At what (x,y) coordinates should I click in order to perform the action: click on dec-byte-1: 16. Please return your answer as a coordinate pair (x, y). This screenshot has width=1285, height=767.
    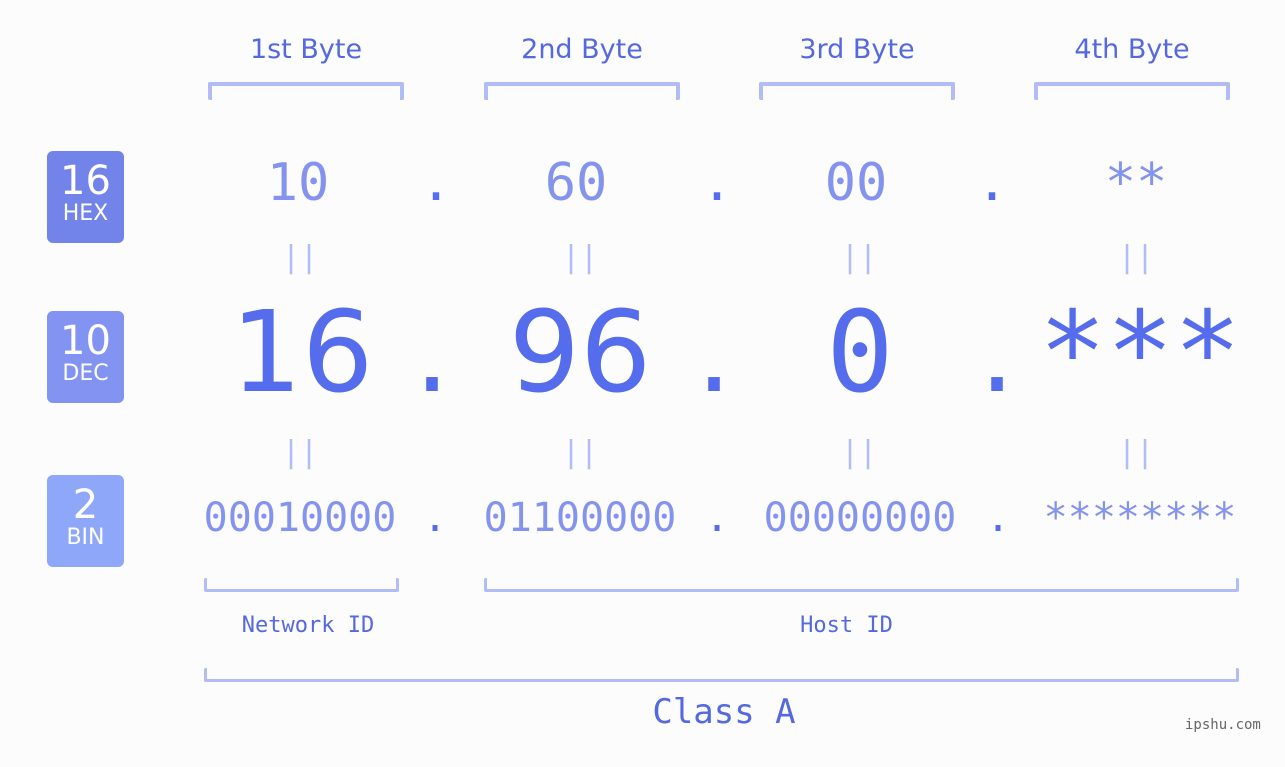
    Looking at the image, I should click on (302, 353).